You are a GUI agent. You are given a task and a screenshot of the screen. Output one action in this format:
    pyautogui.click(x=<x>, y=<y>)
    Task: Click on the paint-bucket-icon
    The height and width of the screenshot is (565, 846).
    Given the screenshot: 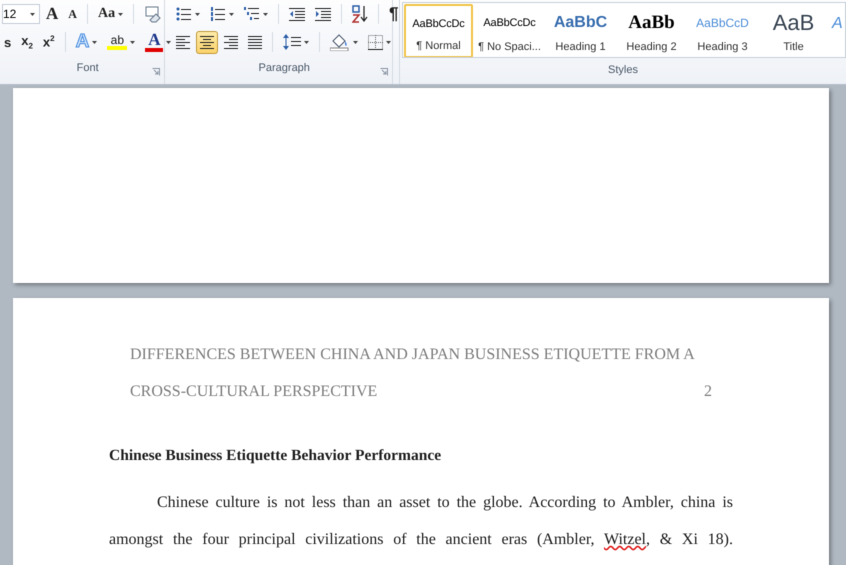 What is the action you would take?
    pyautogui.click(x=340, y=42)
    